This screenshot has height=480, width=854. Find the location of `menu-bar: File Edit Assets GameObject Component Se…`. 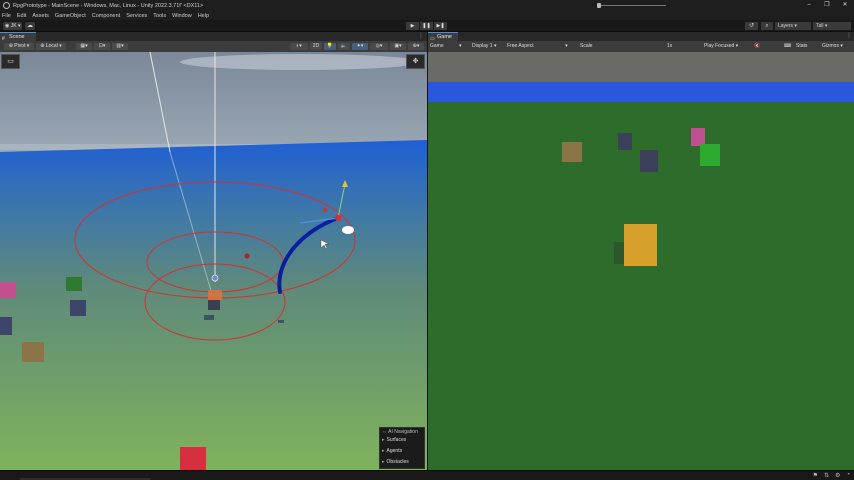

menu-bar: File Edit Assets GameObject Component Se… is located at coordinates (427, 15).